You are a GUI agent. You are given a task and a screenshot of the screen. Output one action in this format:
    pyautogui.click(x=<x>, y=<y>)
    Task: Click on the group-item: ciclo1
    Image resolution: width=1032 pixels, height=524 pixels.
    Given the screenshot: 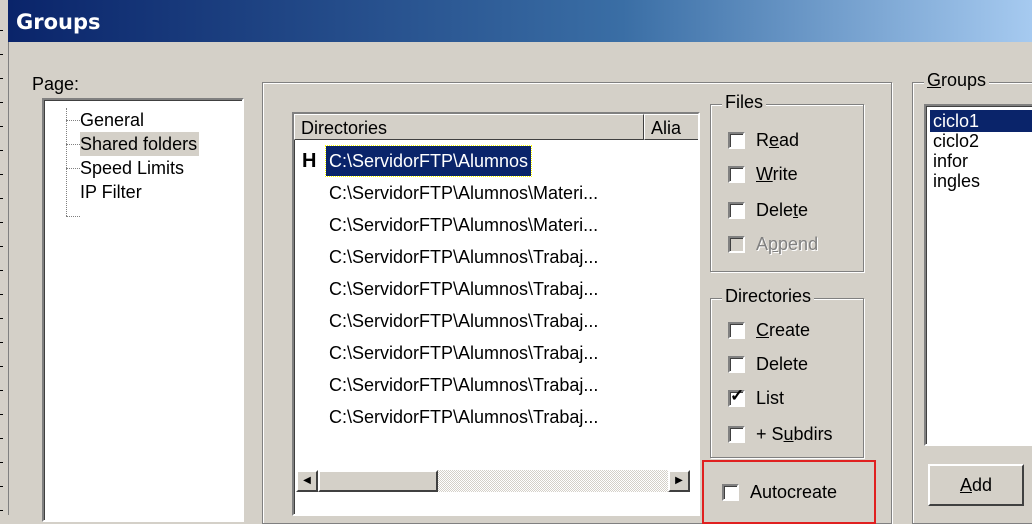 What is the action you would take?
    pyautogui.click(x=981, y=121)
    